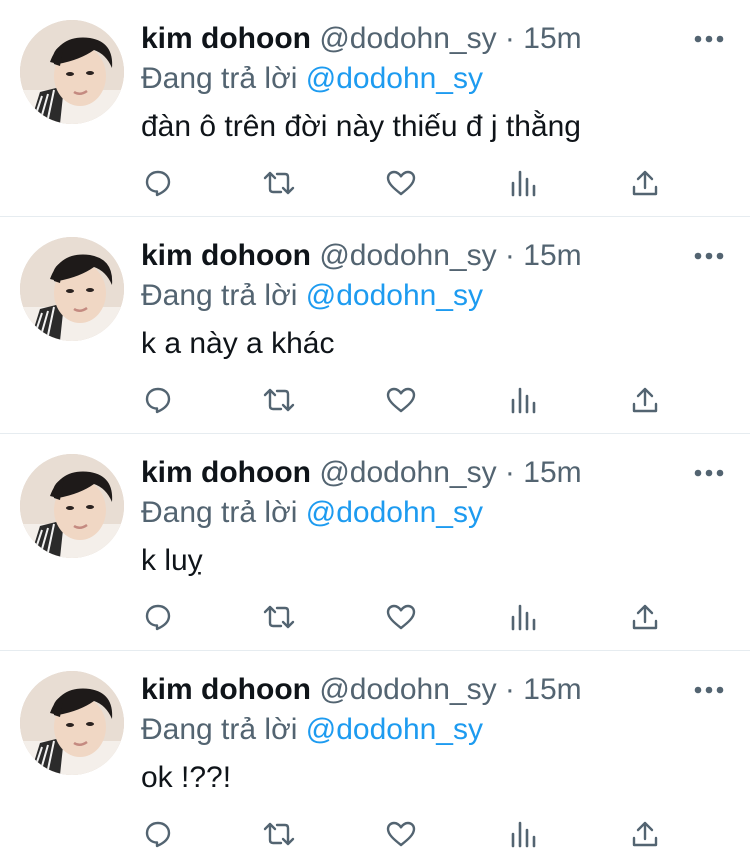 The image size is (750, 868). I want to click on tweet-text: ok !??!, so click(186, 777).